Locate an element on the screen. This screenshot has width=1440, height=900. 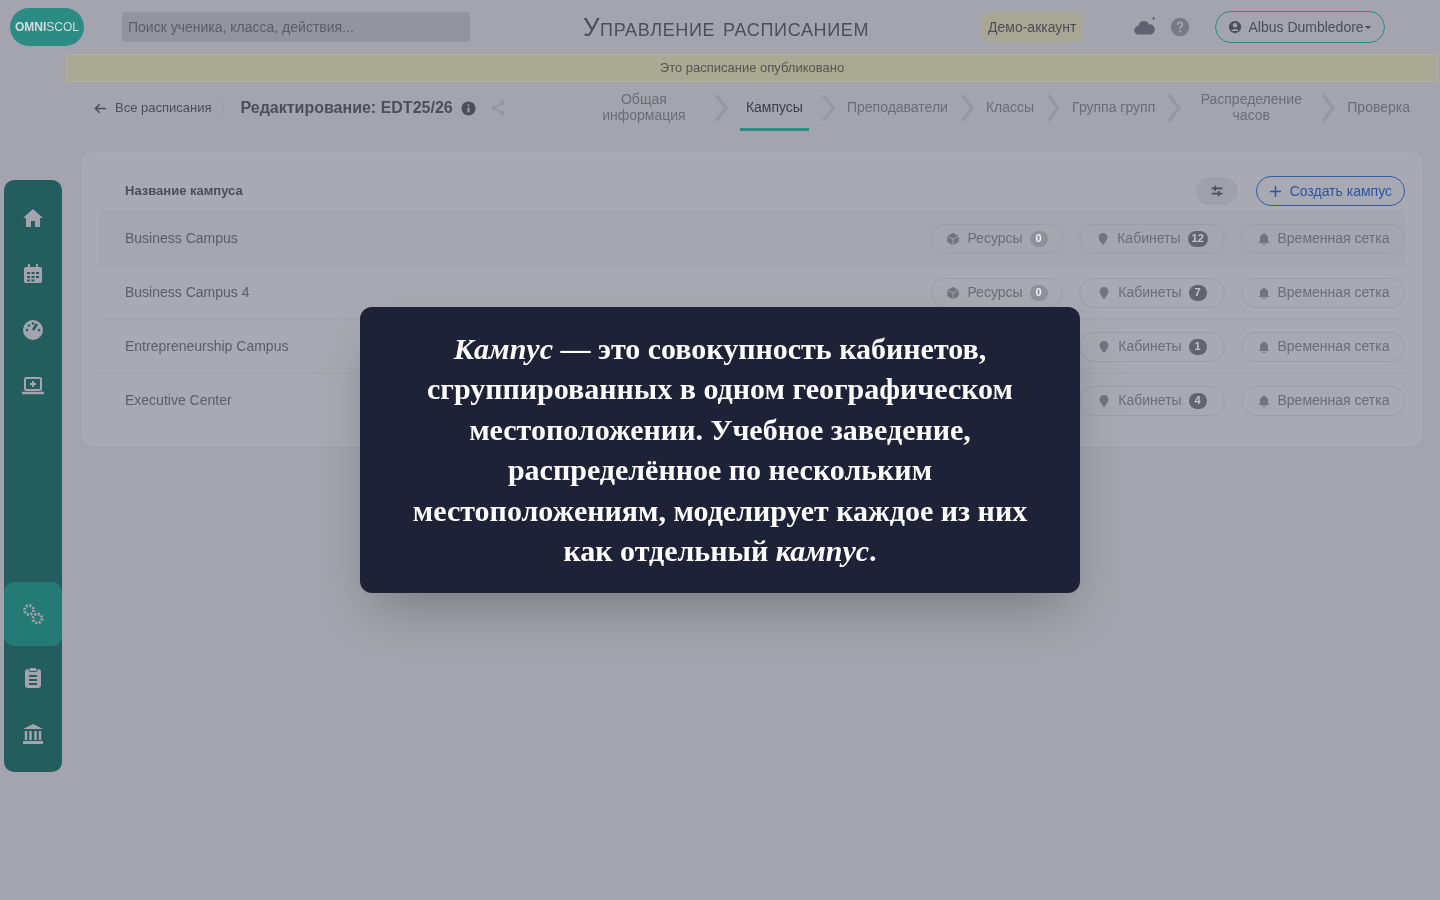
step-tab: Группа групп is located at coordinates (1114, 108).